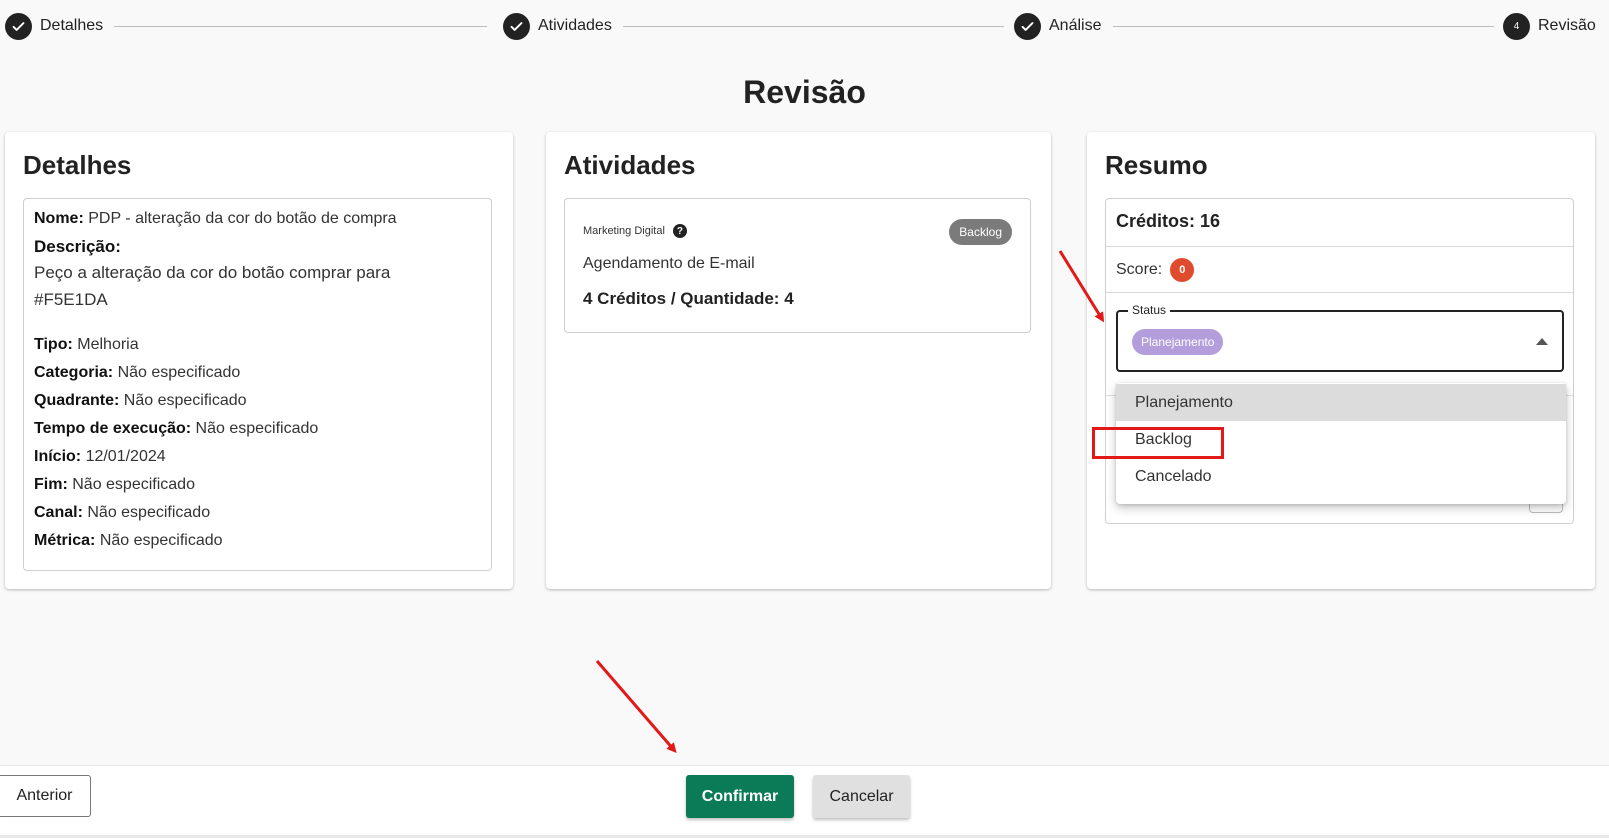 This screenshot has width=1609, height=838. Describe the element at coordinates (58, 456) in the screenshot. I see `field-label: Início:` at that location.